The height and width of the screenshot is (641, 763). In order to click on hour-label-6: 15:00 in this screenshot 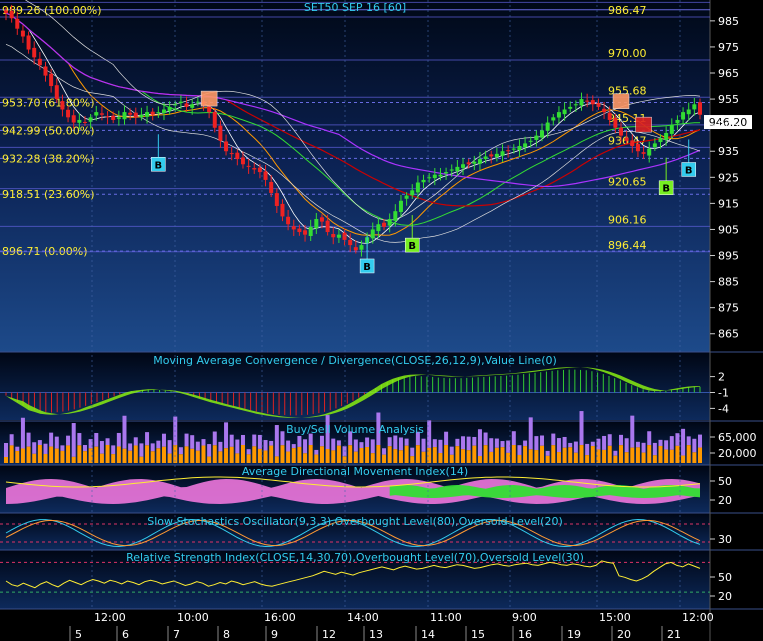, I will do `click(615, 617)`.